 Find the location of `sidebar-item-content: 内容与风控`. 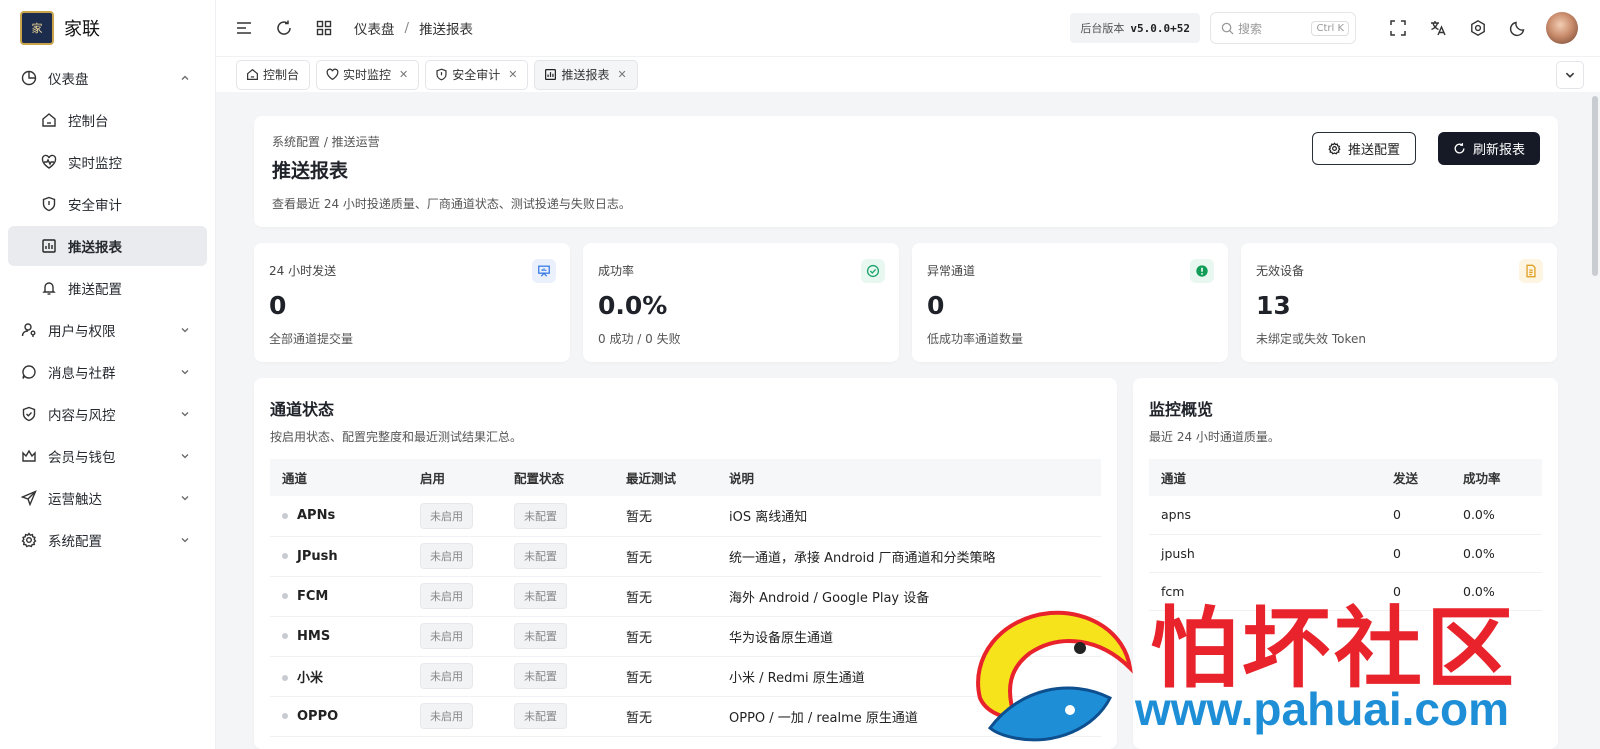

sidebar-item-content: 内容与风控 is located at coordinates (107, 414).